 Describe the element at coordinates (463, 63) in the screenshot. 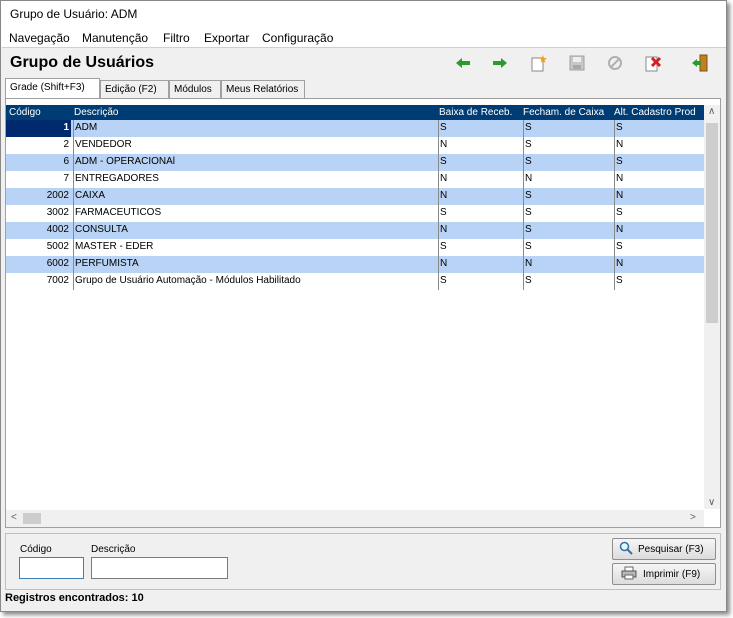

I see `back-arrow-icon` at that location.